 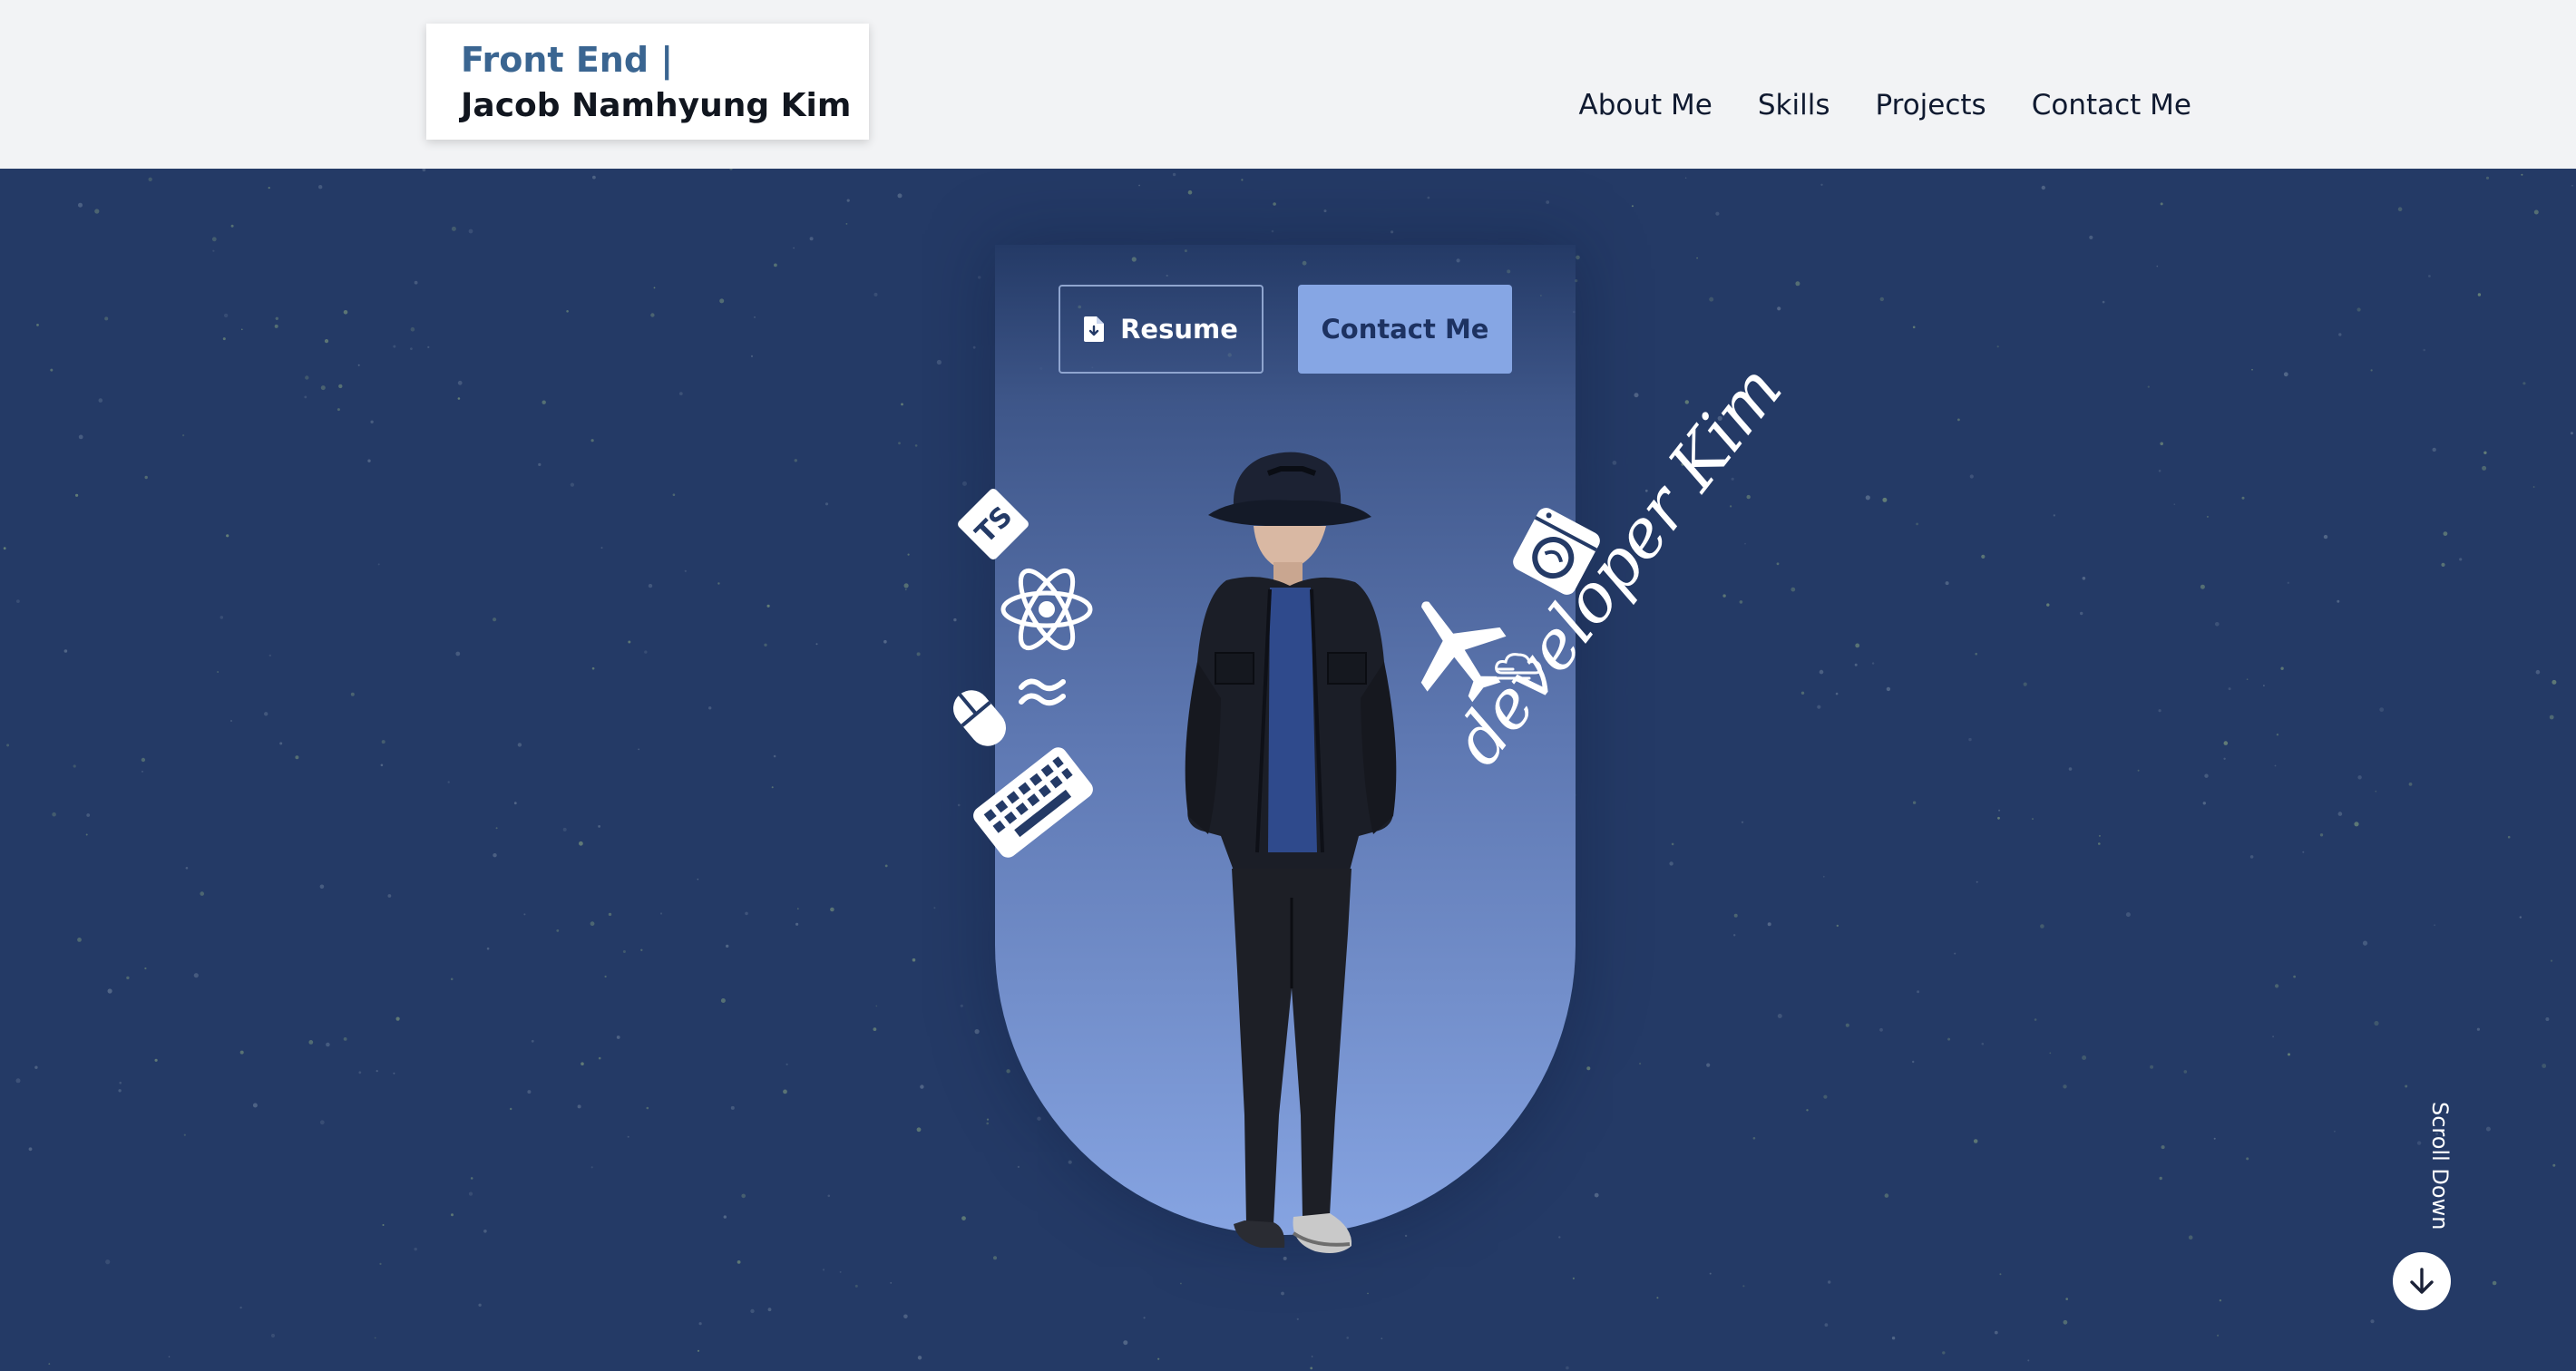 What do you see at coordinates (2422, 1281) in the screenshot?
I see `scroll-down-button` at bounding box center [2422, 1281].